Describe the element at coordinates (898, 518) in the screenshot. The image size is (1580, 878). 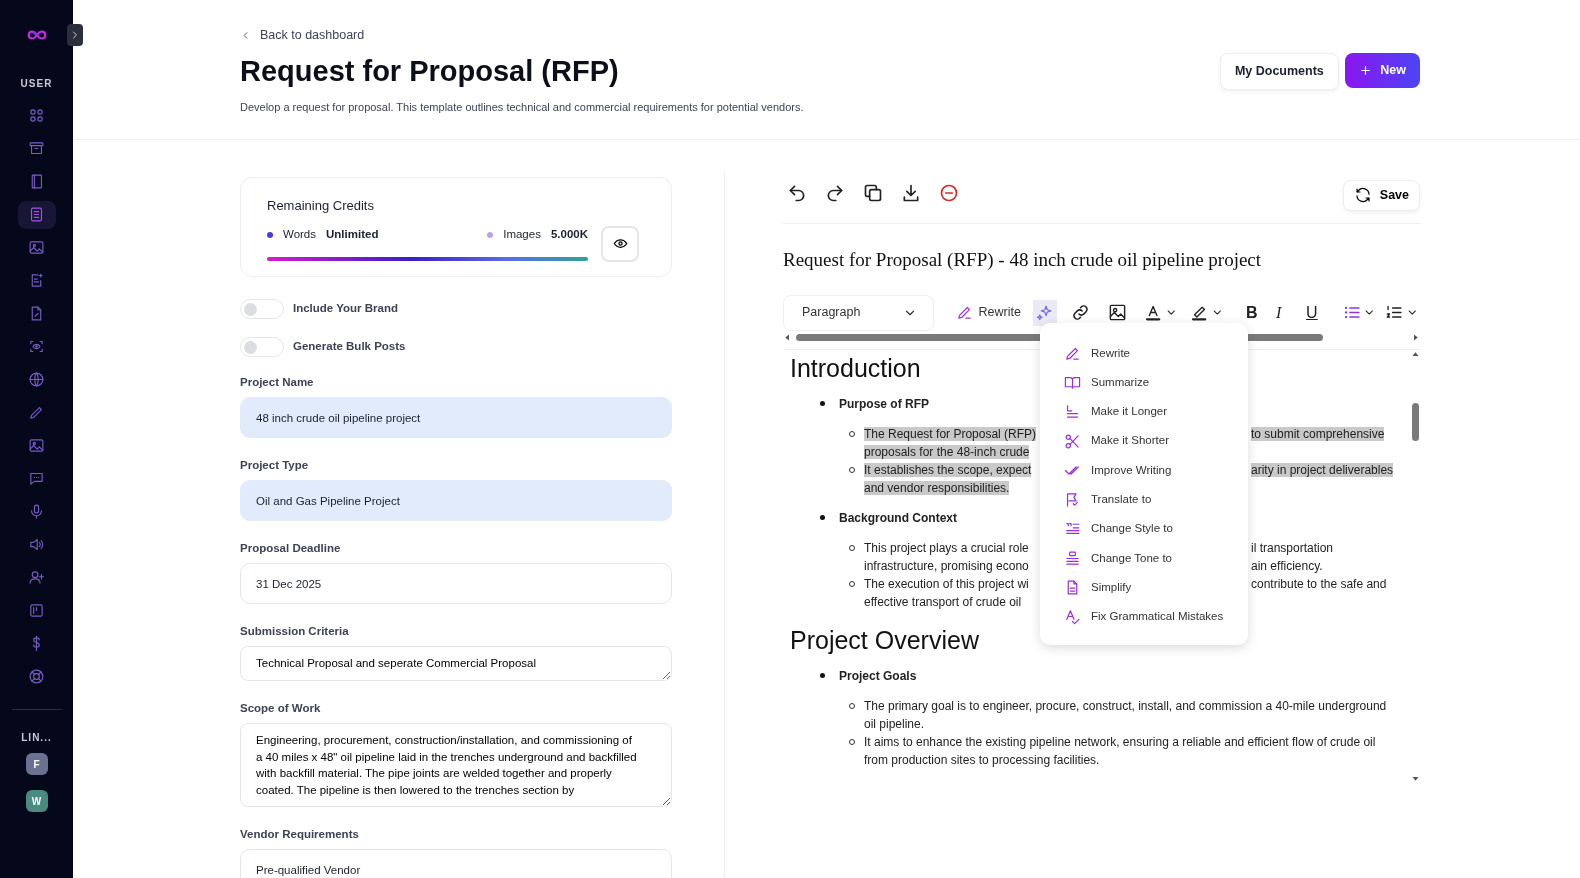
I see `bullet-heading: Background Context` at that location.